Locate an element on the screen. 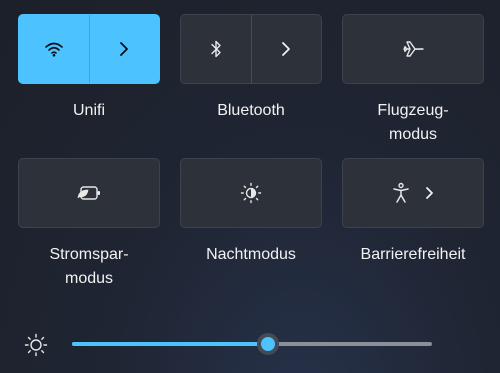 This screenshot has width=500, height=373. label-line: Unifi is located at coordinates (88, 110).